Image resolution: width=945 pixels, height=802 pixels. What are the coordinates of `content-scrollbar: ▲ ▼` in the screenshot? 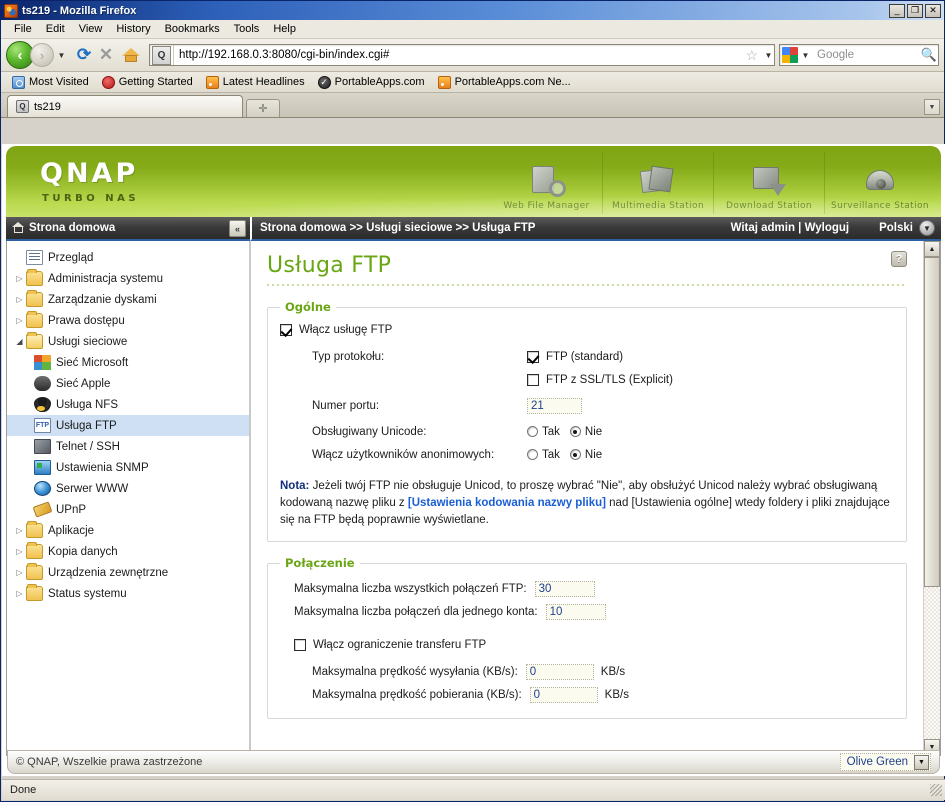 It's located at (931, 498).